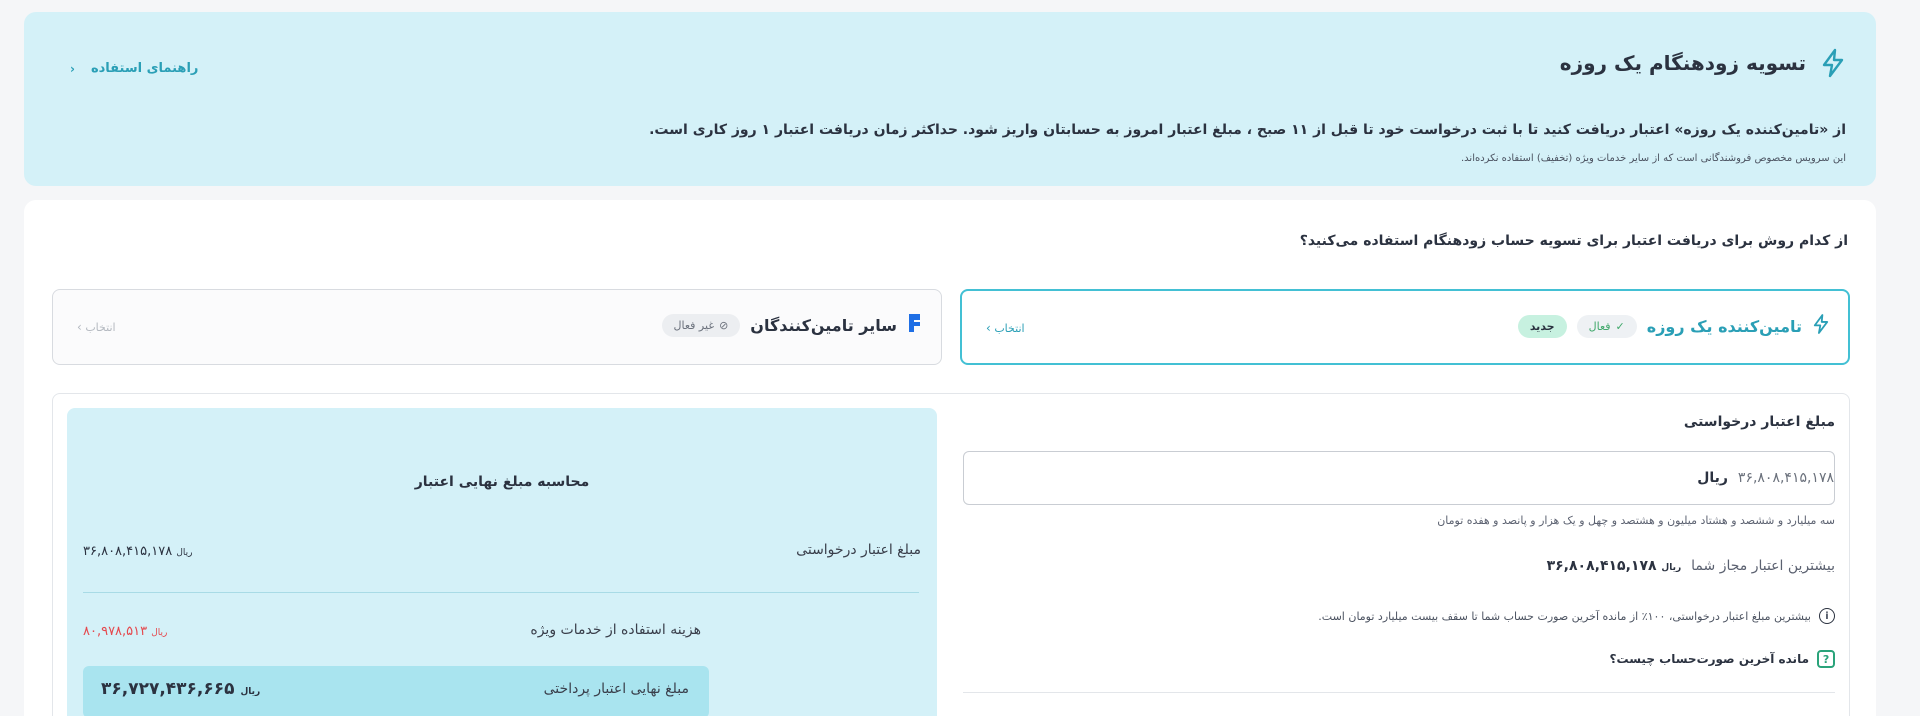  What do you see at coordinates (1709, 659) in the screenshot?
I see `help-text: مانده آخرین صورت‌حساب چیست؟` at bounding box center [1709, 659].